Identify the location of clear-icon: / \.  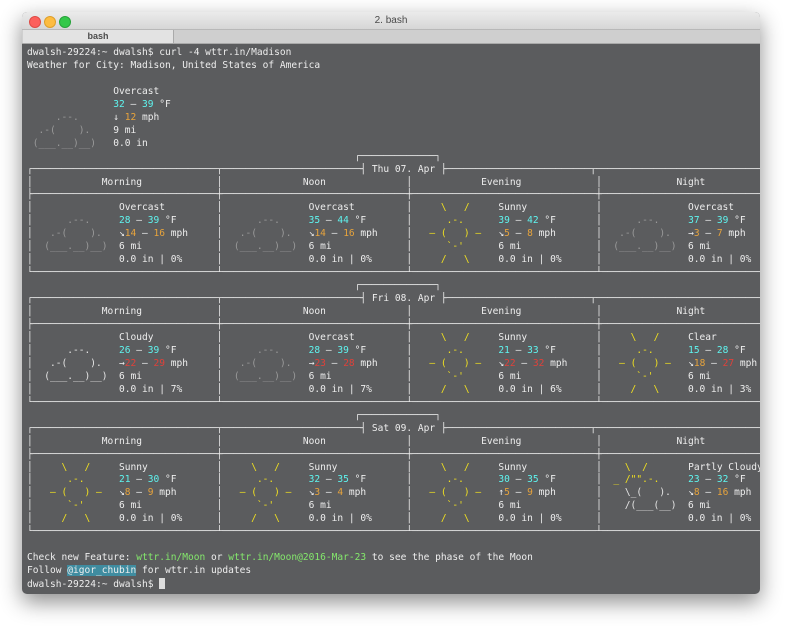
(642, 389).